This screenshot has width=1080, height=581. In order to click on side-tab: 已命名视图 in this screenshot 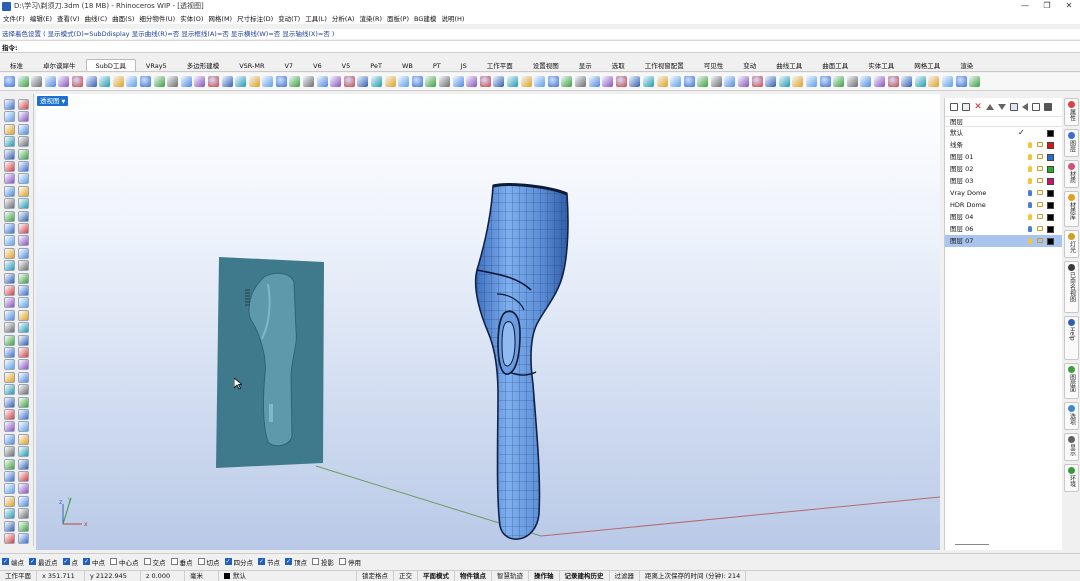, I will do `click(1071, 287)`.